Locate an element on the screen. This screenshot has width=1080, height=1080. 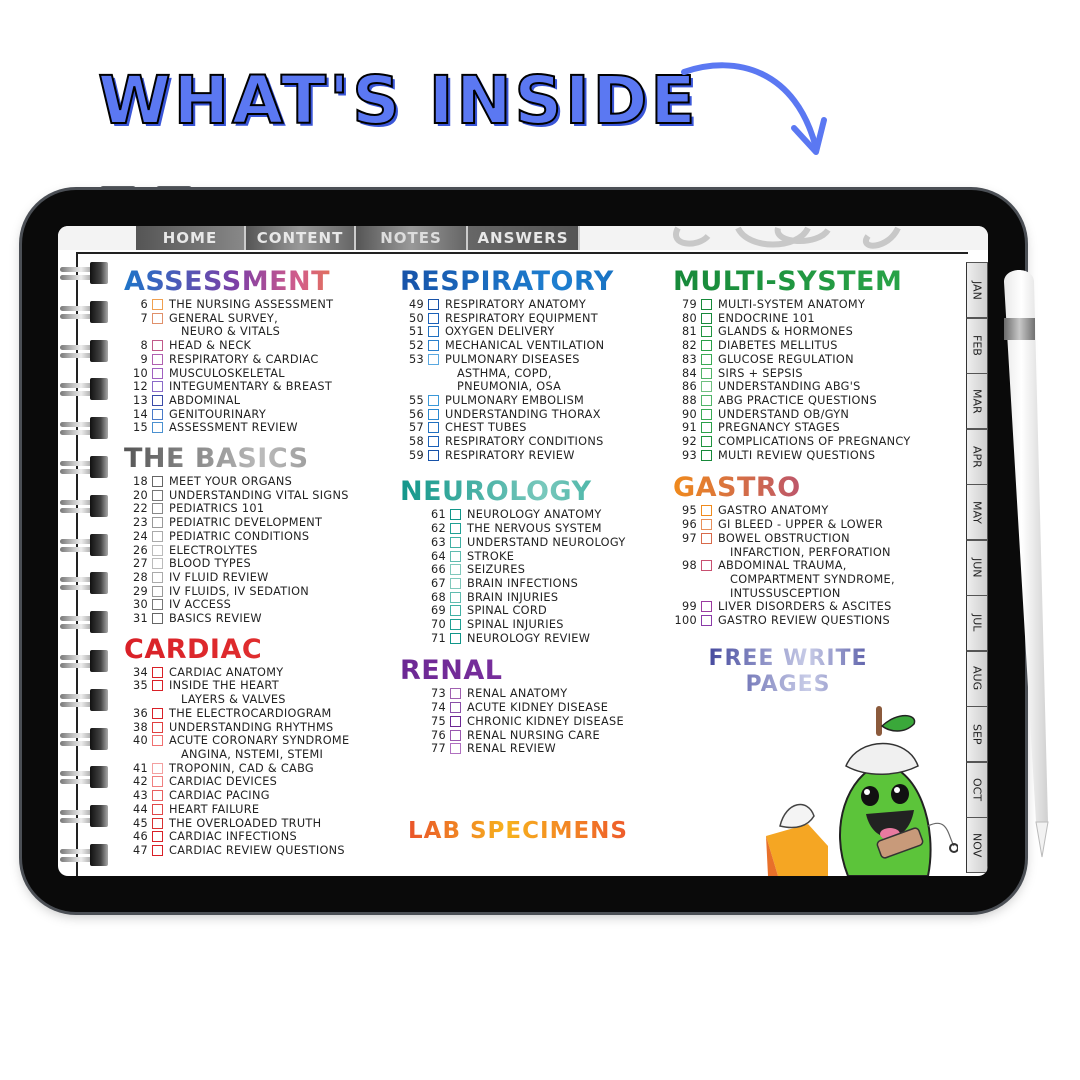
item-label: IV FLUIDS, IV SEDATION is located at coordinates (239, 592).